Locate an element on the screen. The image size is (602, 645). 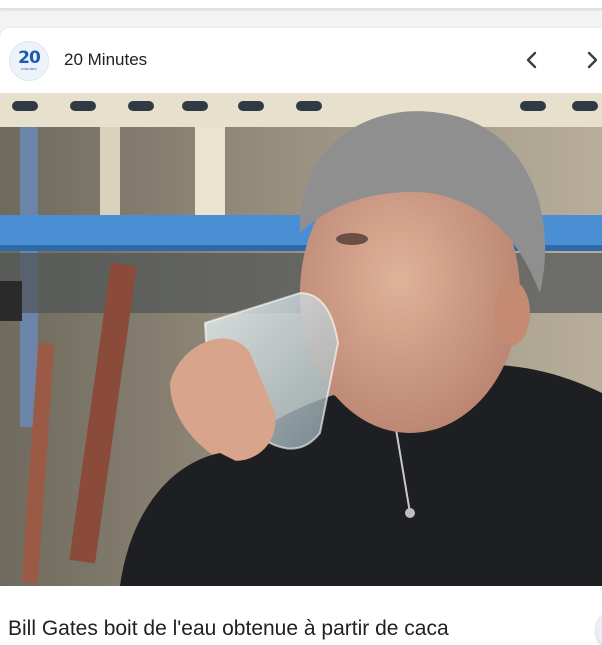
logo-digits: 20 is located at coordinates (29, 58).